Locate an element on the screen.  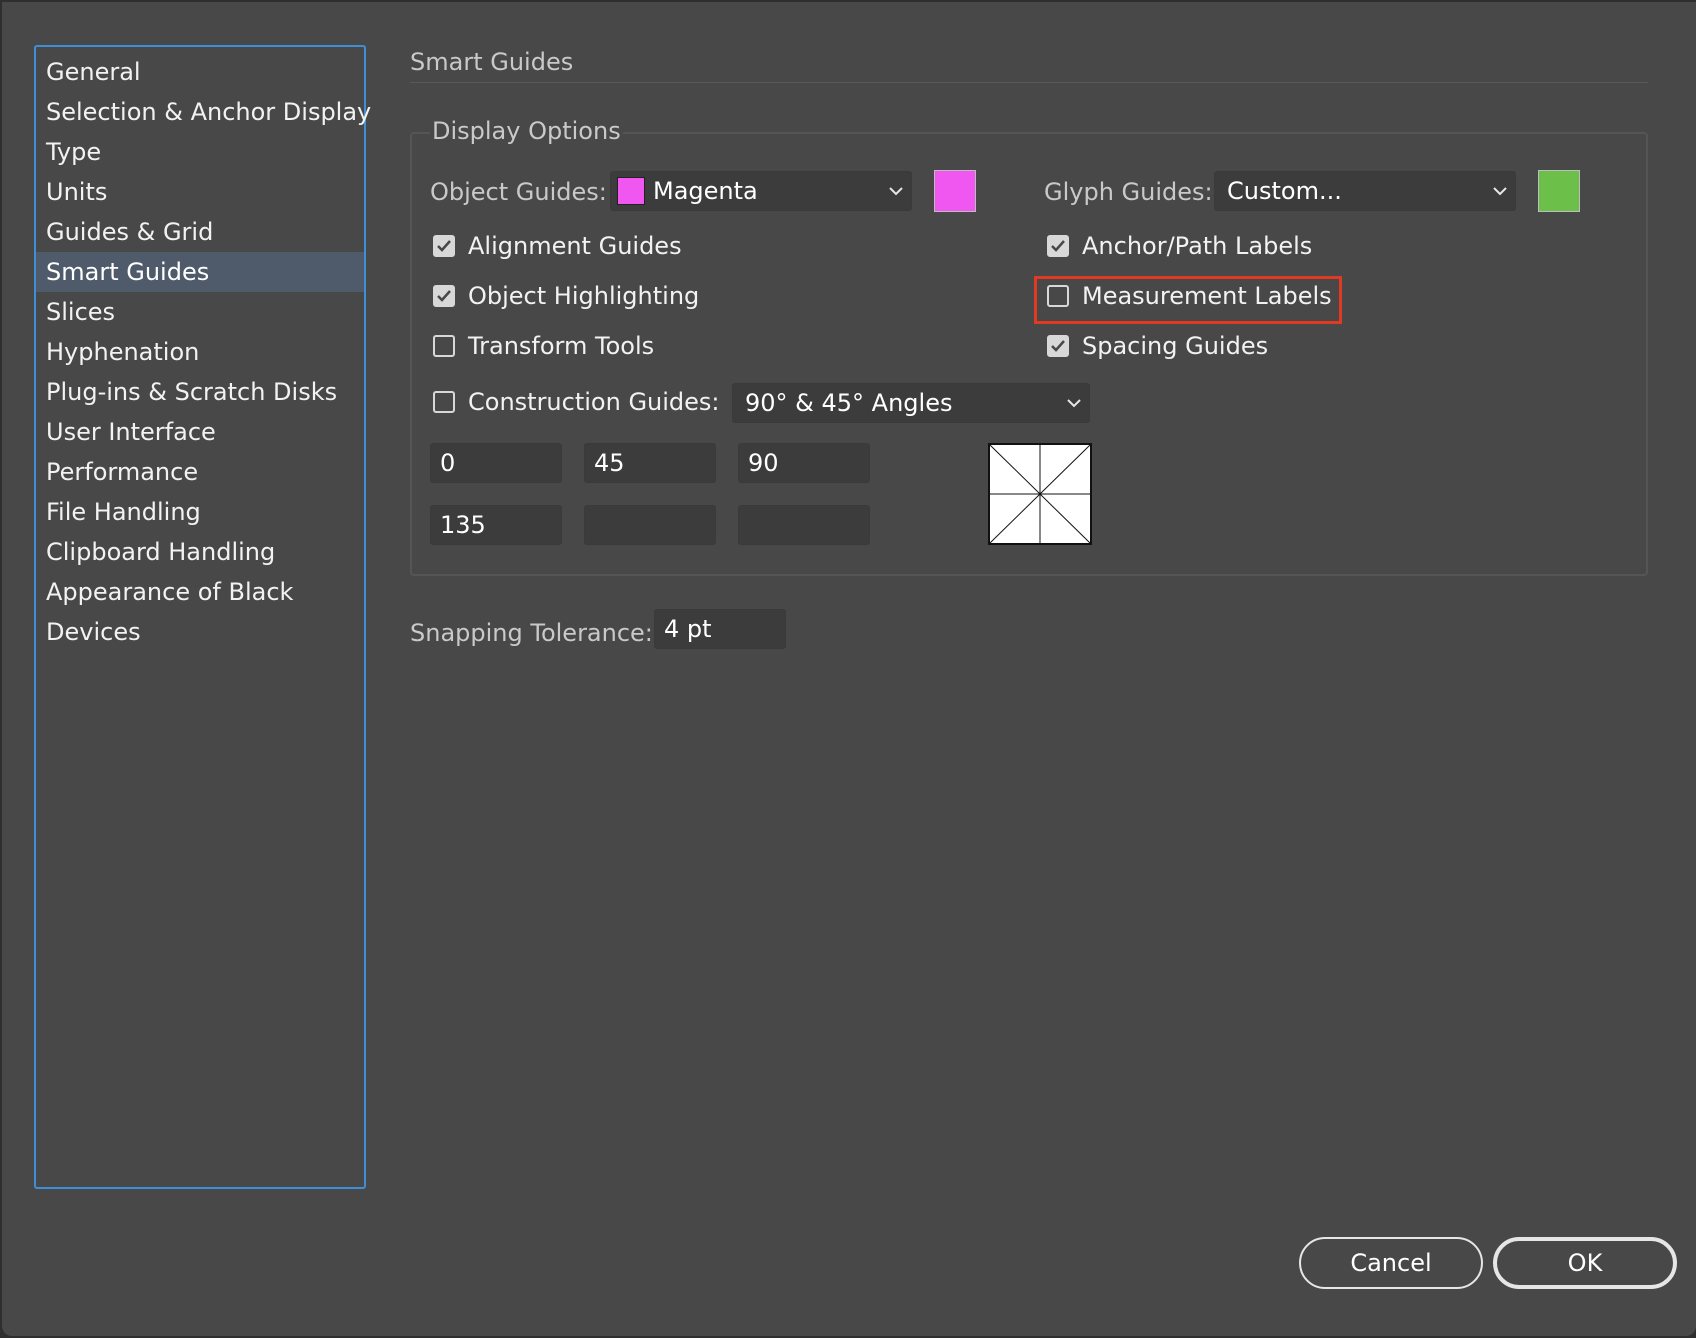
spacing-guides-label: Spacing Guides is located at coordinates (1175, 346).